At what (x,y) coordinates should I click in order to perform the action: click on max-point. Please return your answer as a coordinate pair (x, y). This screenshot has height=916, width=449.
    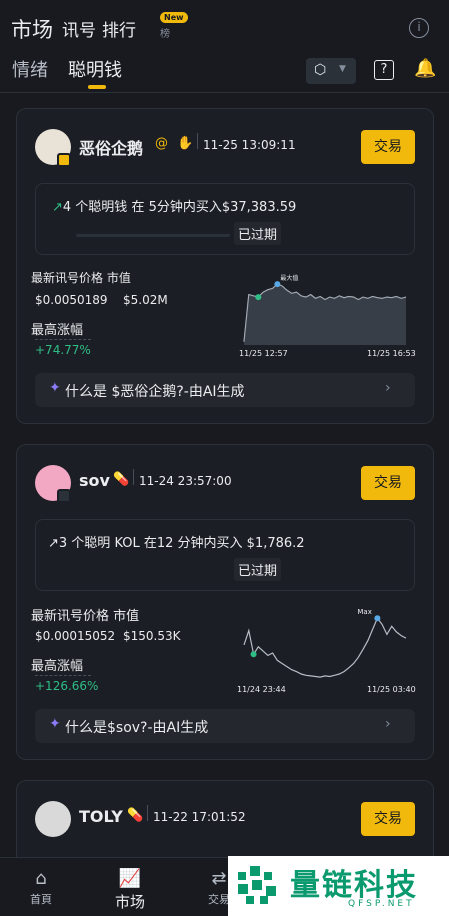
    Looking at the image, I should click on (377, 618).